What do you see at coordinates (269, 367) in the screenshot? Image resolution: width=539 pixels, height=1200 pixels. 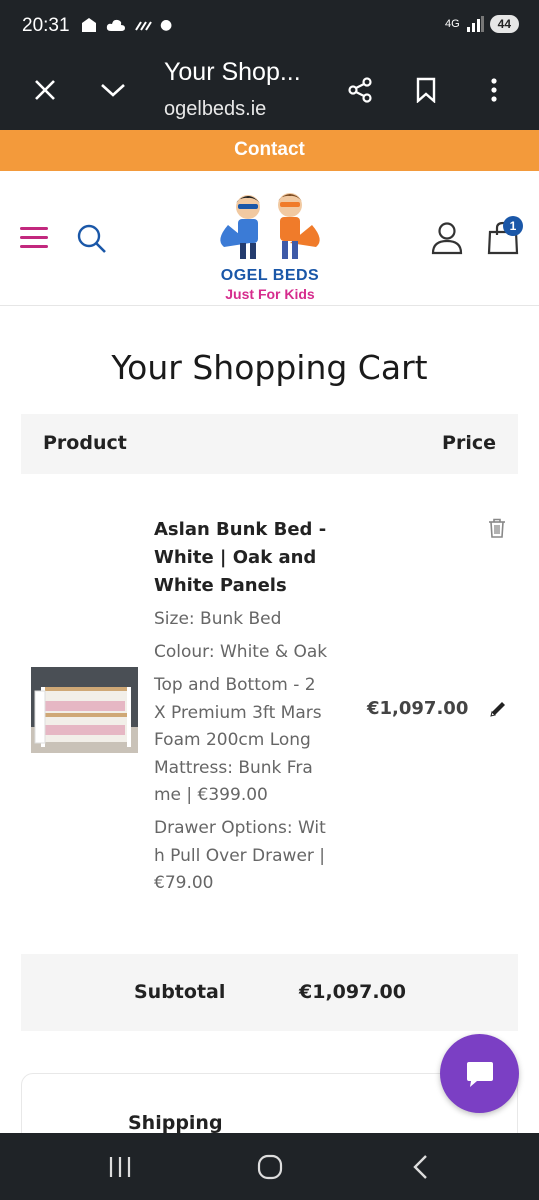 I see `page-title: Your Shopping Cart` at bounding box center [269, 367].